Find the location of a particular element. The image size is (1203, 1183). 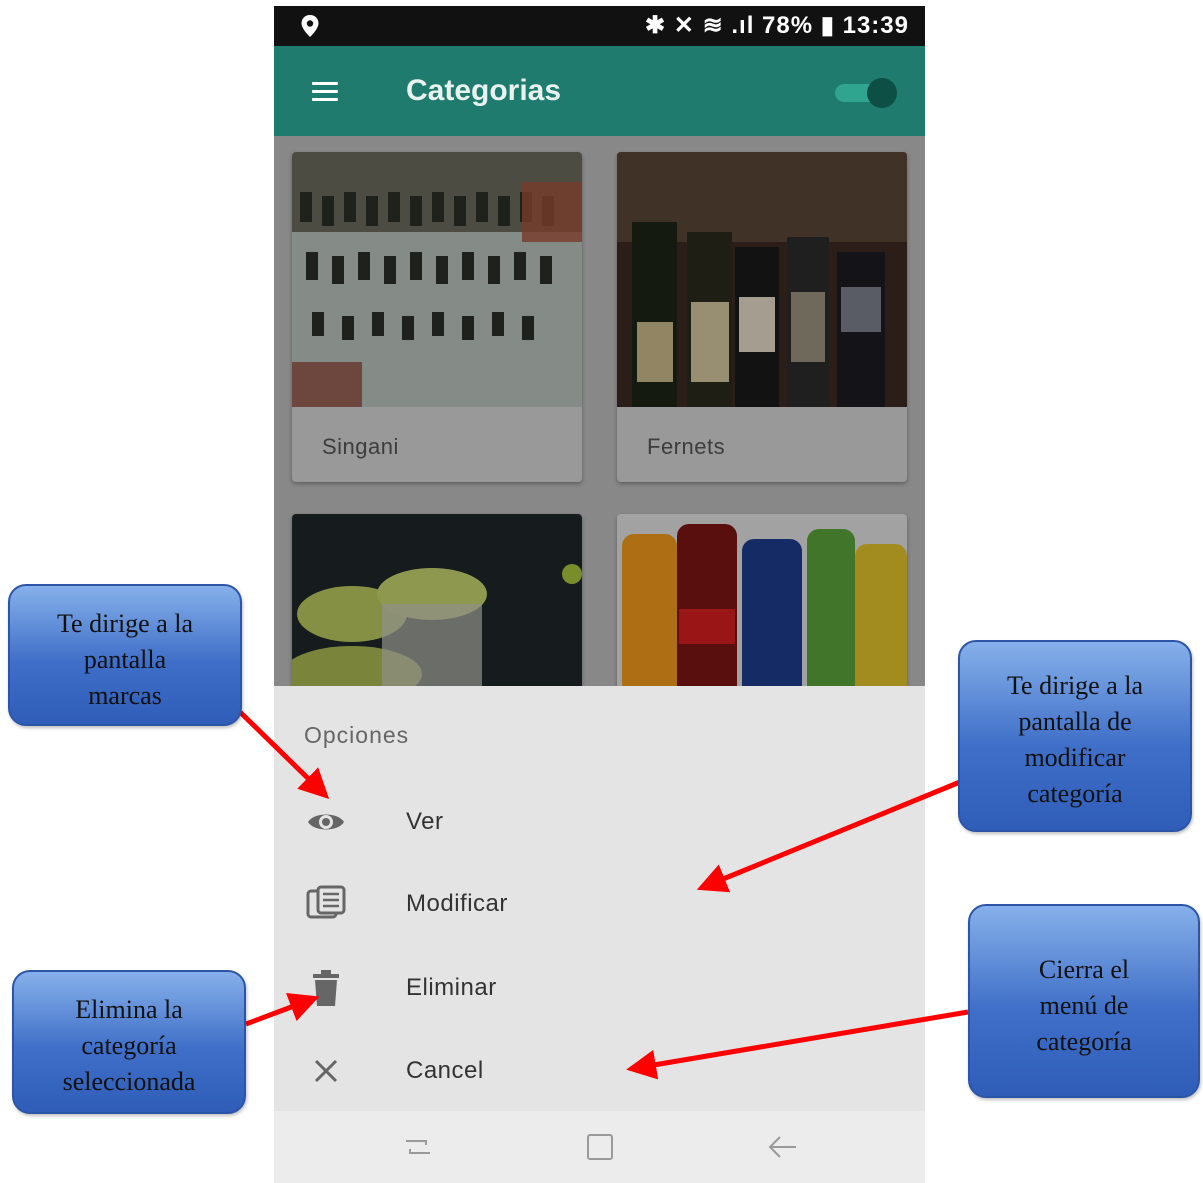

edit-icon is located at coordinates (326, 902).